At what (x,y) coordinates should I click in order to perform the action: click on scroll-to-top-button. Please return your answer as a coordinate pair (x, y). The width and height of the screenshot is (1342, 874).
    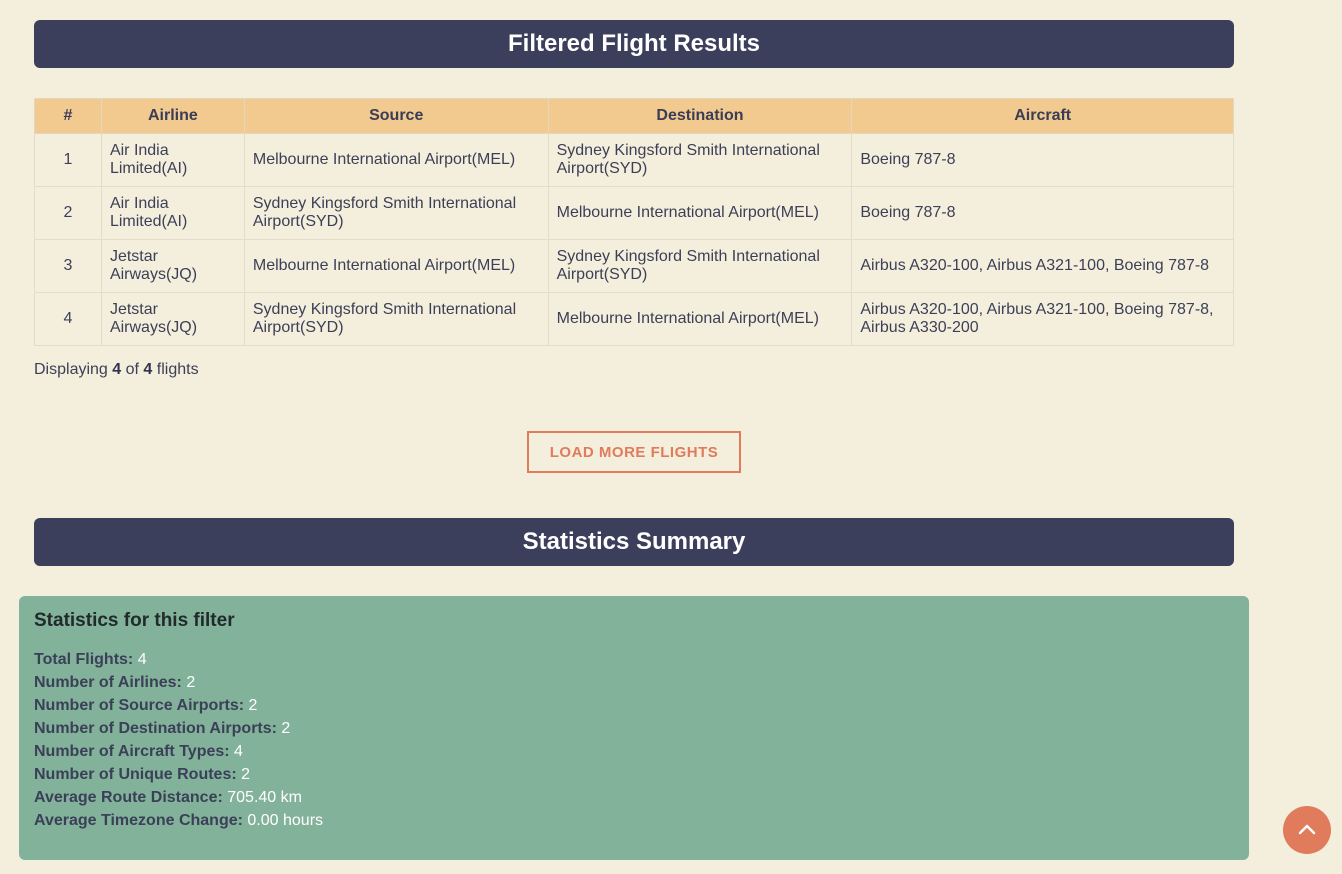
    Looking at the image, I should click on (1307, 830).